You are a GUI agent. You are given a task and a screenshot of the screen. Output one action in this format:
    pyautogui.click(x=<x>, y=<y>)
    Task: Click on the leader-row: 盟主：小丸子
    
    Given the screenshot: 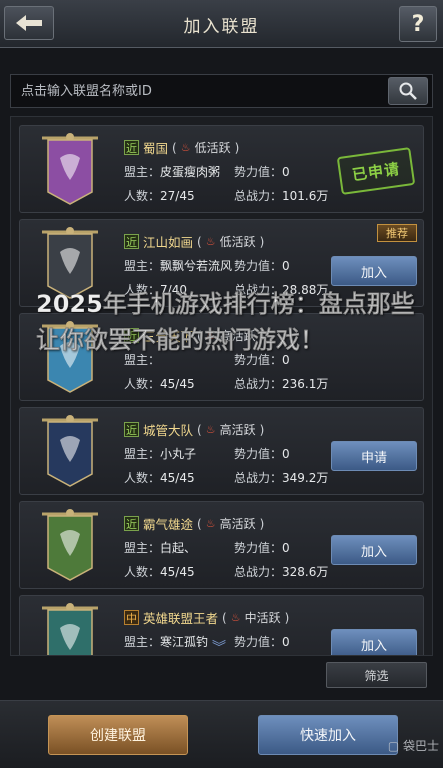 What is the action you would take?
    pyautogui.click(x=160, y=453)
    